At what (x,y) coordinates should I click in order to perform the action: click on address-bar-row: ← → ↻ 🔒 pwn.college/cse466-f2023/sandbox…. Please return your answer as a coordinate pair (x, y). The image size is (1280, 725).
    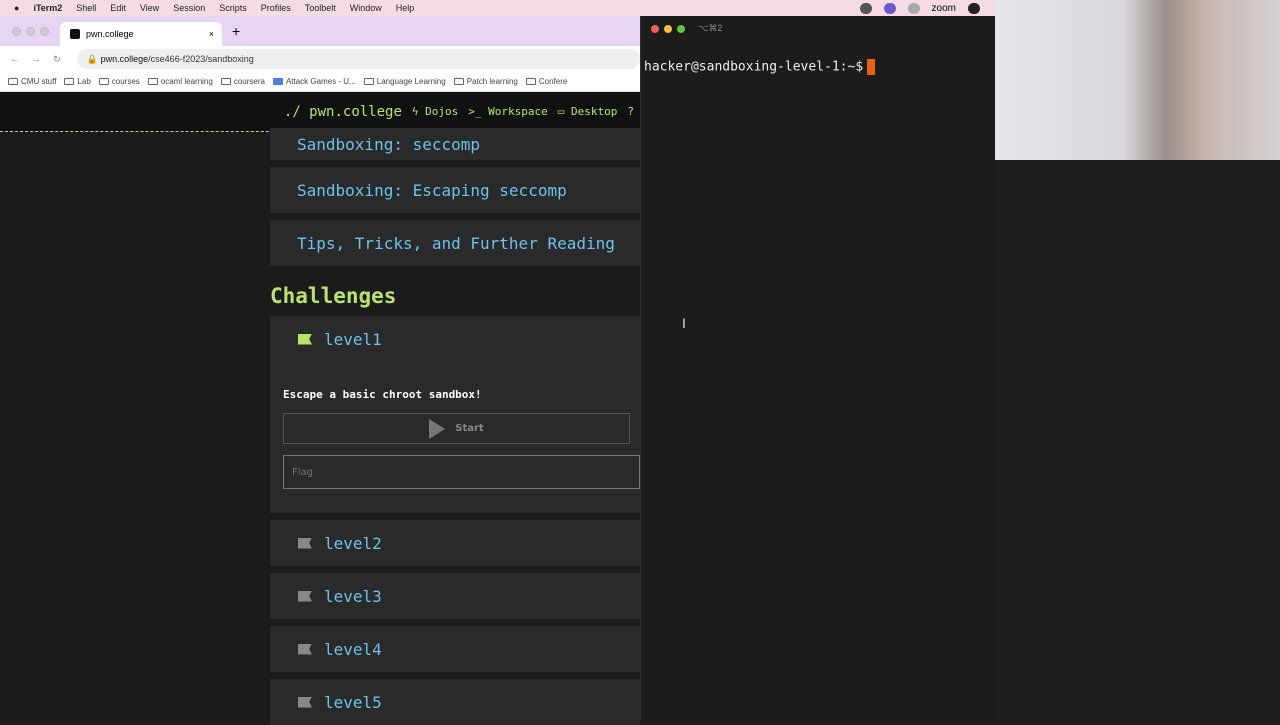
    Looking at the image, I should click on (320, 59).